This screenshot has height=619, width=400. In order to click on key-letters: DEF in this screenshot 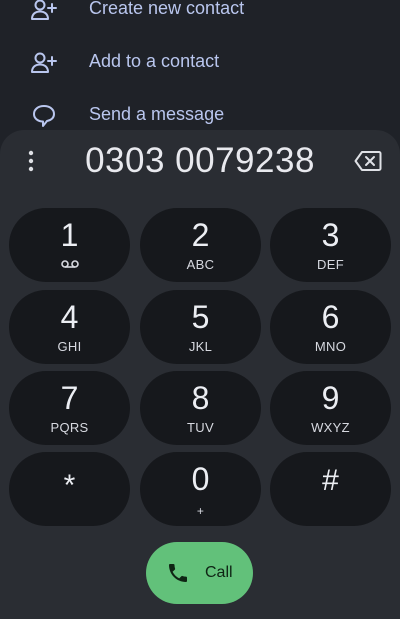, I will do `click(330, 264)`.